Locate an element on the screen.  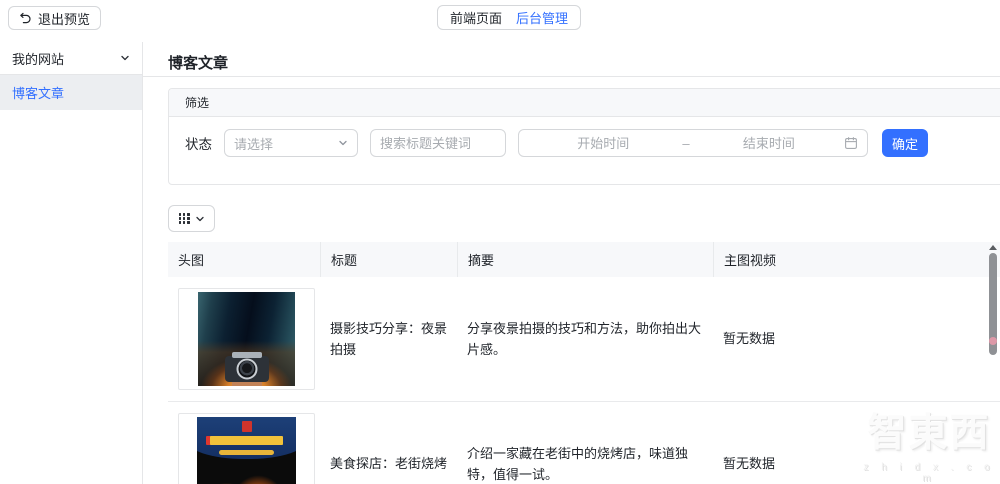
date-range-picker: – is located at coordinates (693, 143).